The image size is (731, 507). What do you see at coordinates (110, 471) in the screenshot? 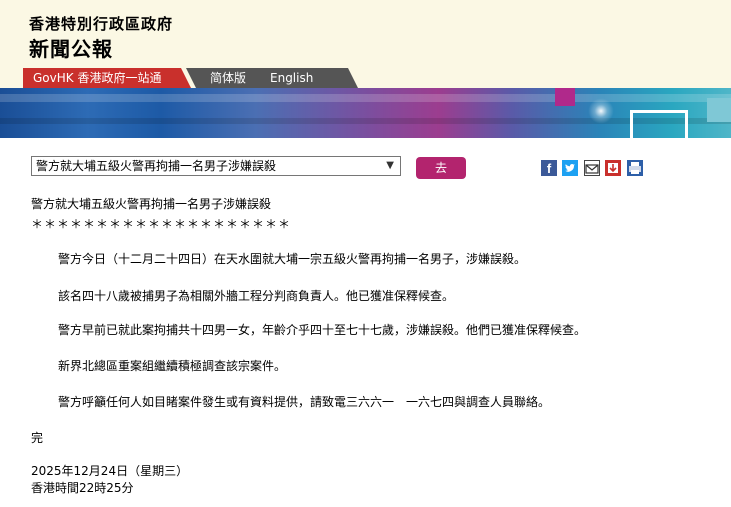
I see `release-date: 2025年12月24日（星期三）` at bounding box center [110, 471].